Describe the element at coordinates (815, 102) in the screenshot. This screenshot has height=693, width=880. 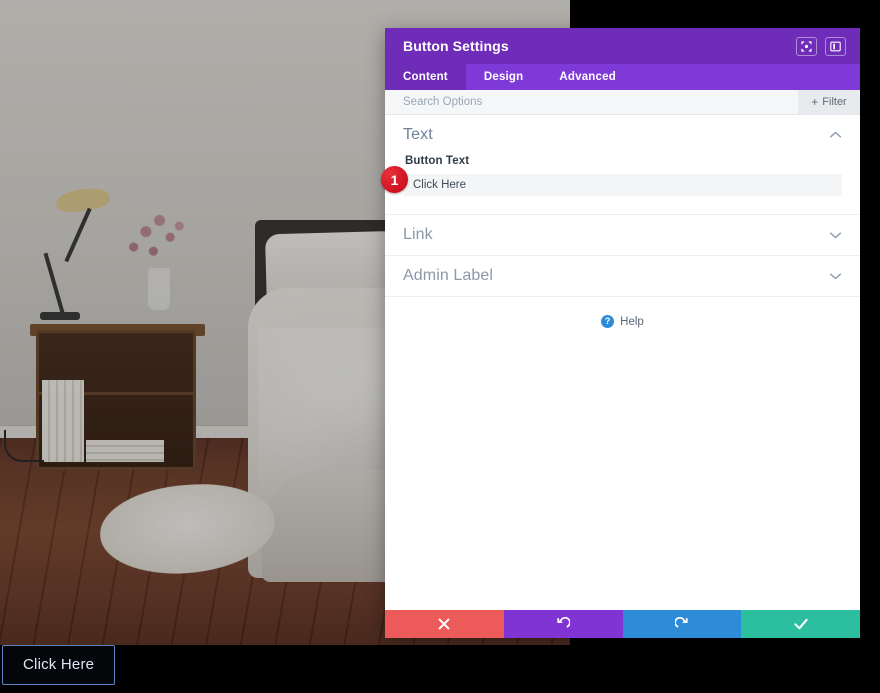
I see `plus-icon: +` at that location.